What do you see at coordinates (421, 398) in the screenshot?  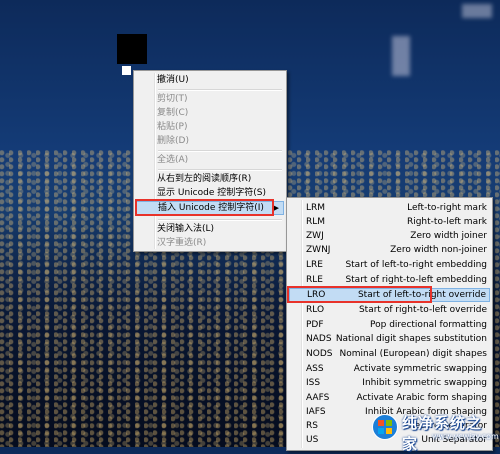 I see `control-description: Activate Arabic form shaping` at bounding box center [421, 398].